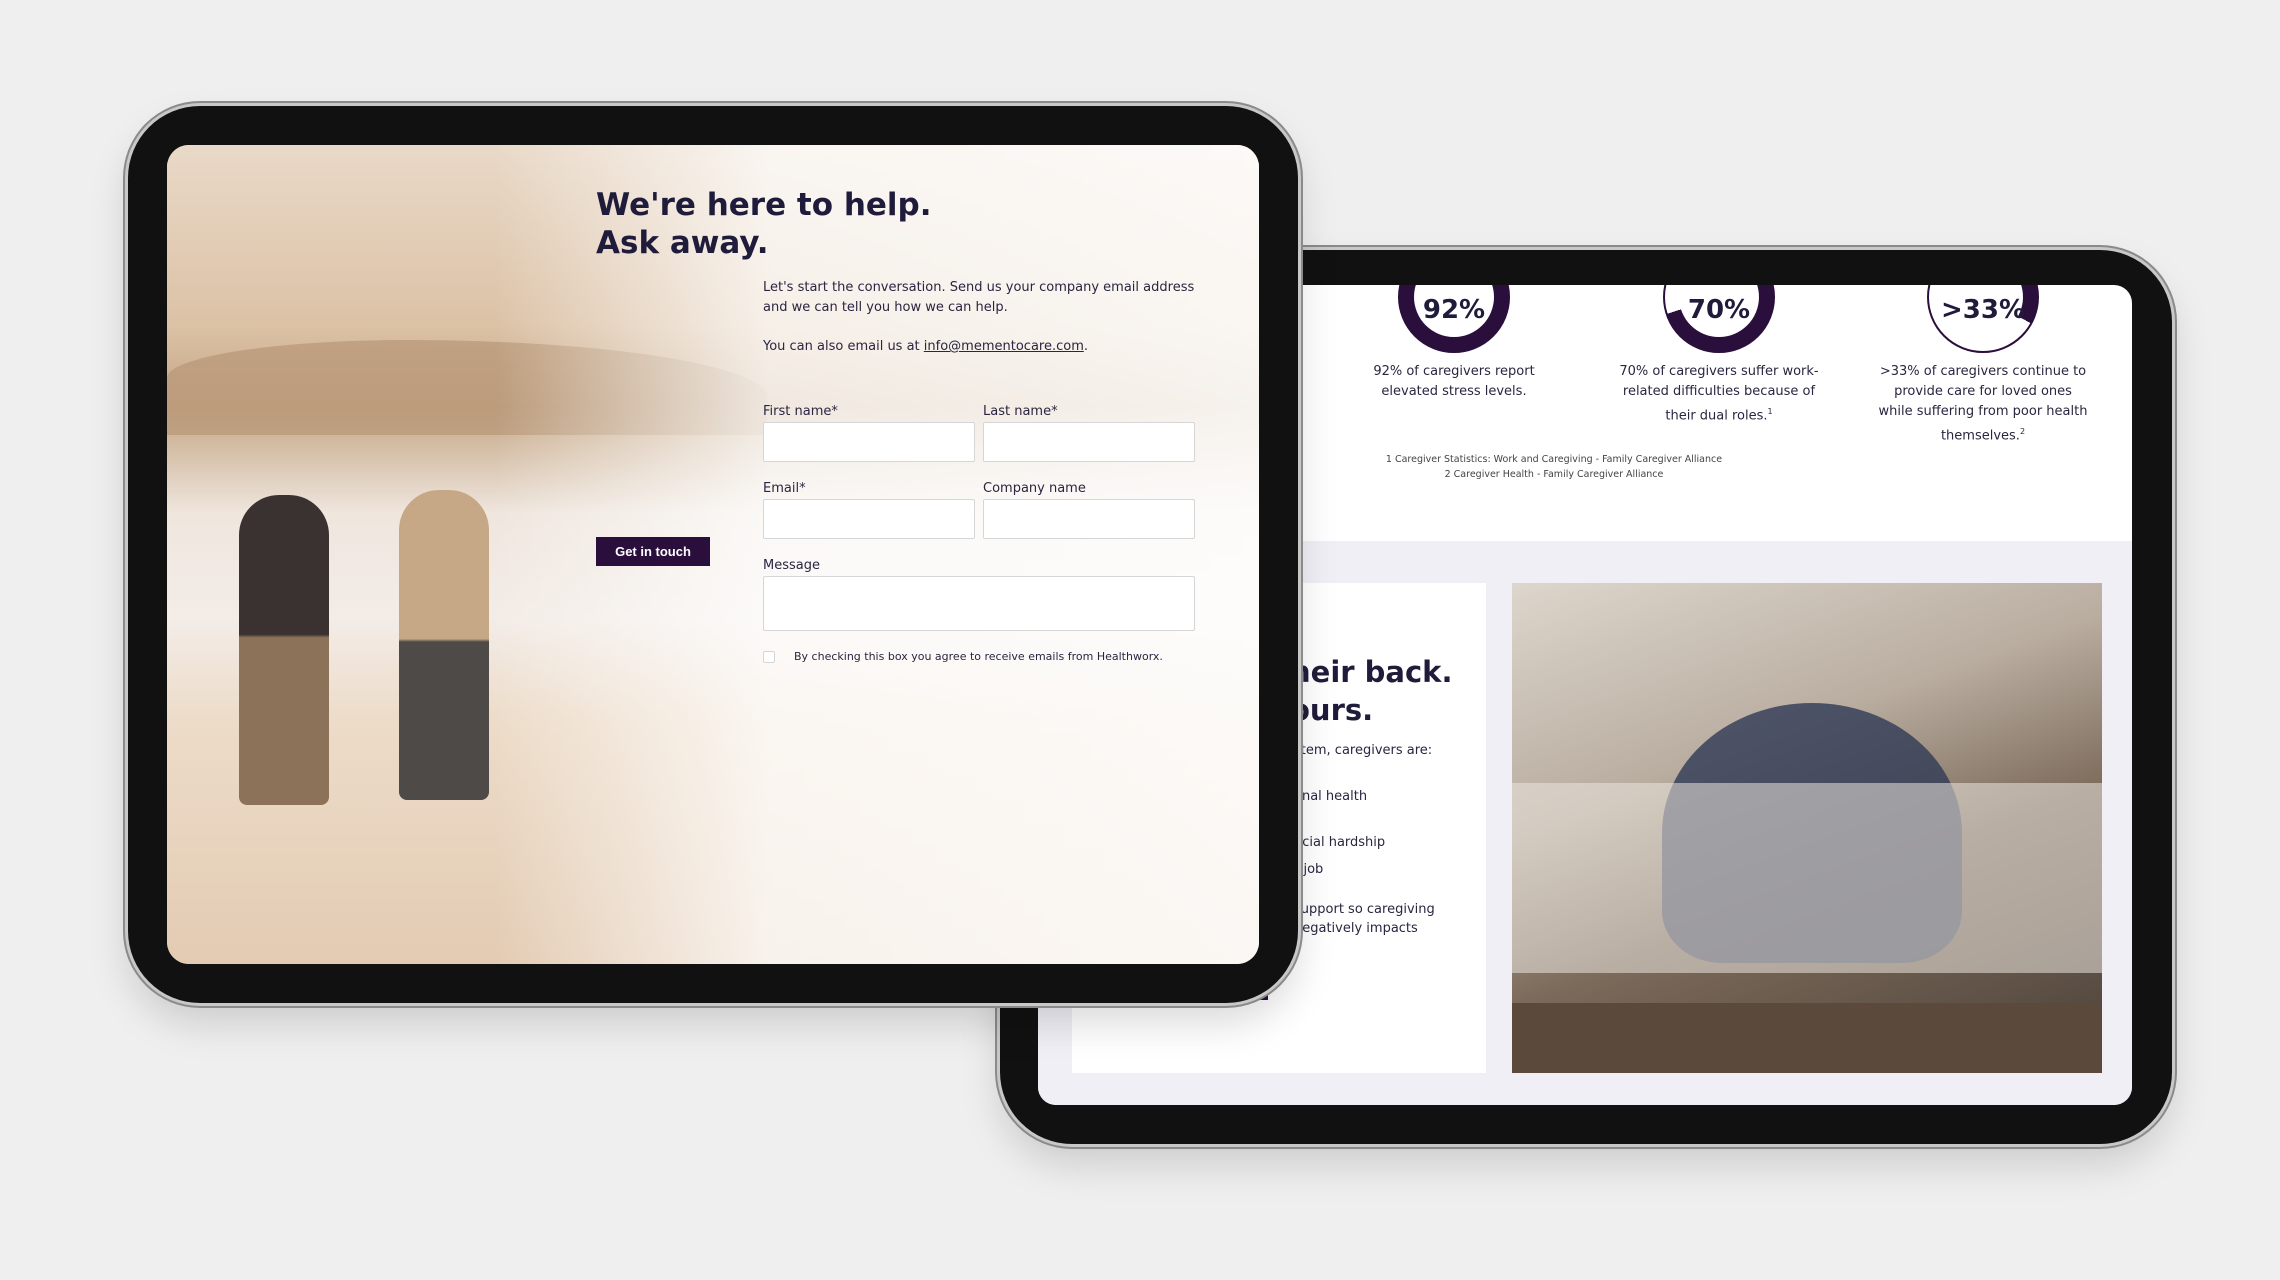 This screenshot has width=2280, height=1280. What do you see at coordinates (769, 657) in the screenshot?
I see `consent-checkbox` at bounding box center [769, 657].